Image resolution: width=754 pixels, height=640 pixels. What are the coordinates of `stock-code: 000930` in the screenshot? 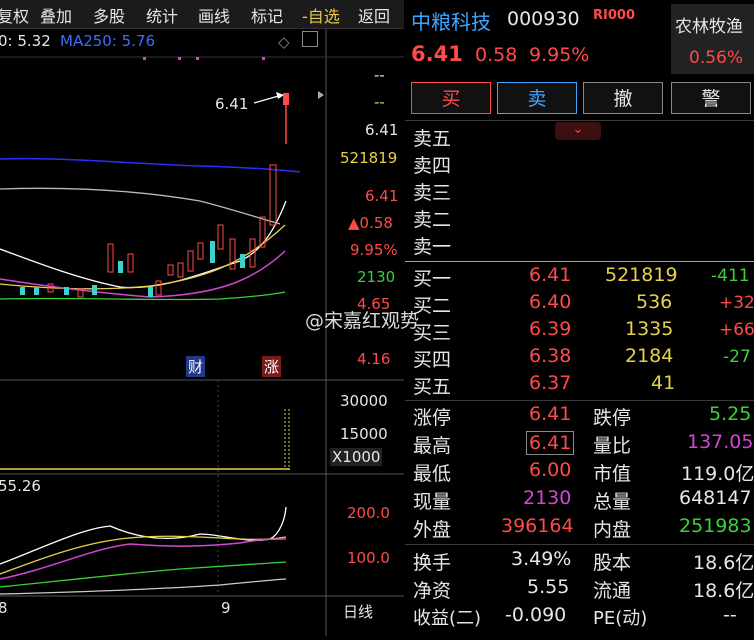 It's located at (543, 19).